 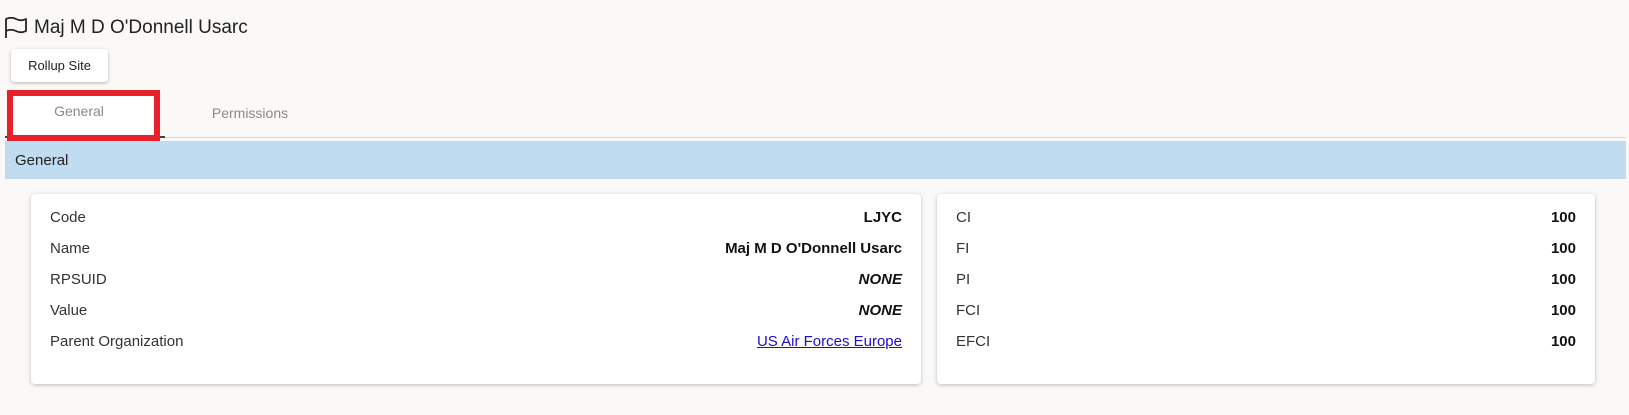 I want to click on parent-organization-link: US Air Forces Europe, so click(x=829, y=341).